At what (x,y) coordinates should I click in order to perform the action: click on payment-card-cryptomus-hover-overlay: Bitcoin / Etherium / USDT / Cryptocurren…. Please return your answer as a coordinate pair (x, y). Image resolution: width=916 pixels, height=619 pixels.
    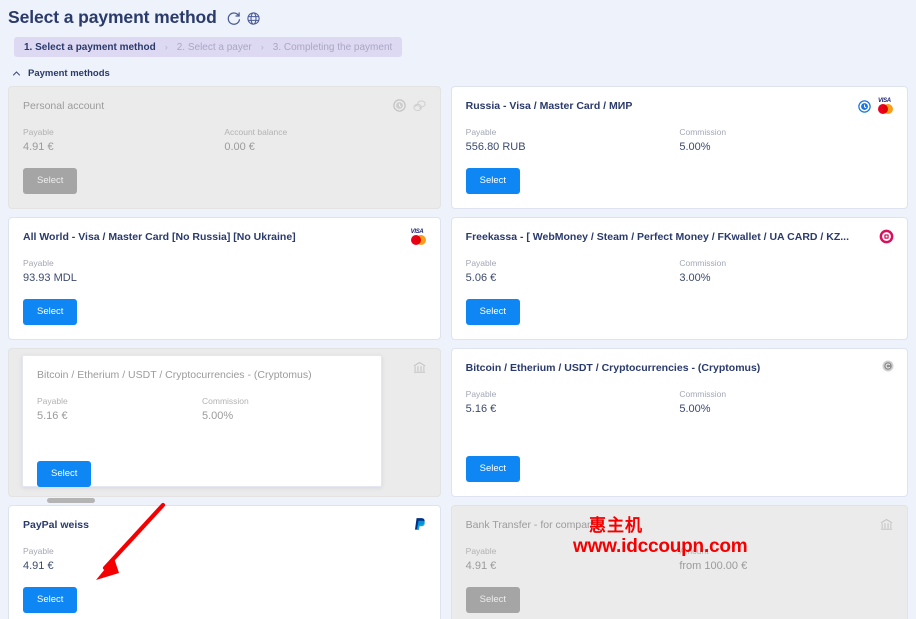
    Looking at the image, I should click on (202, 421).